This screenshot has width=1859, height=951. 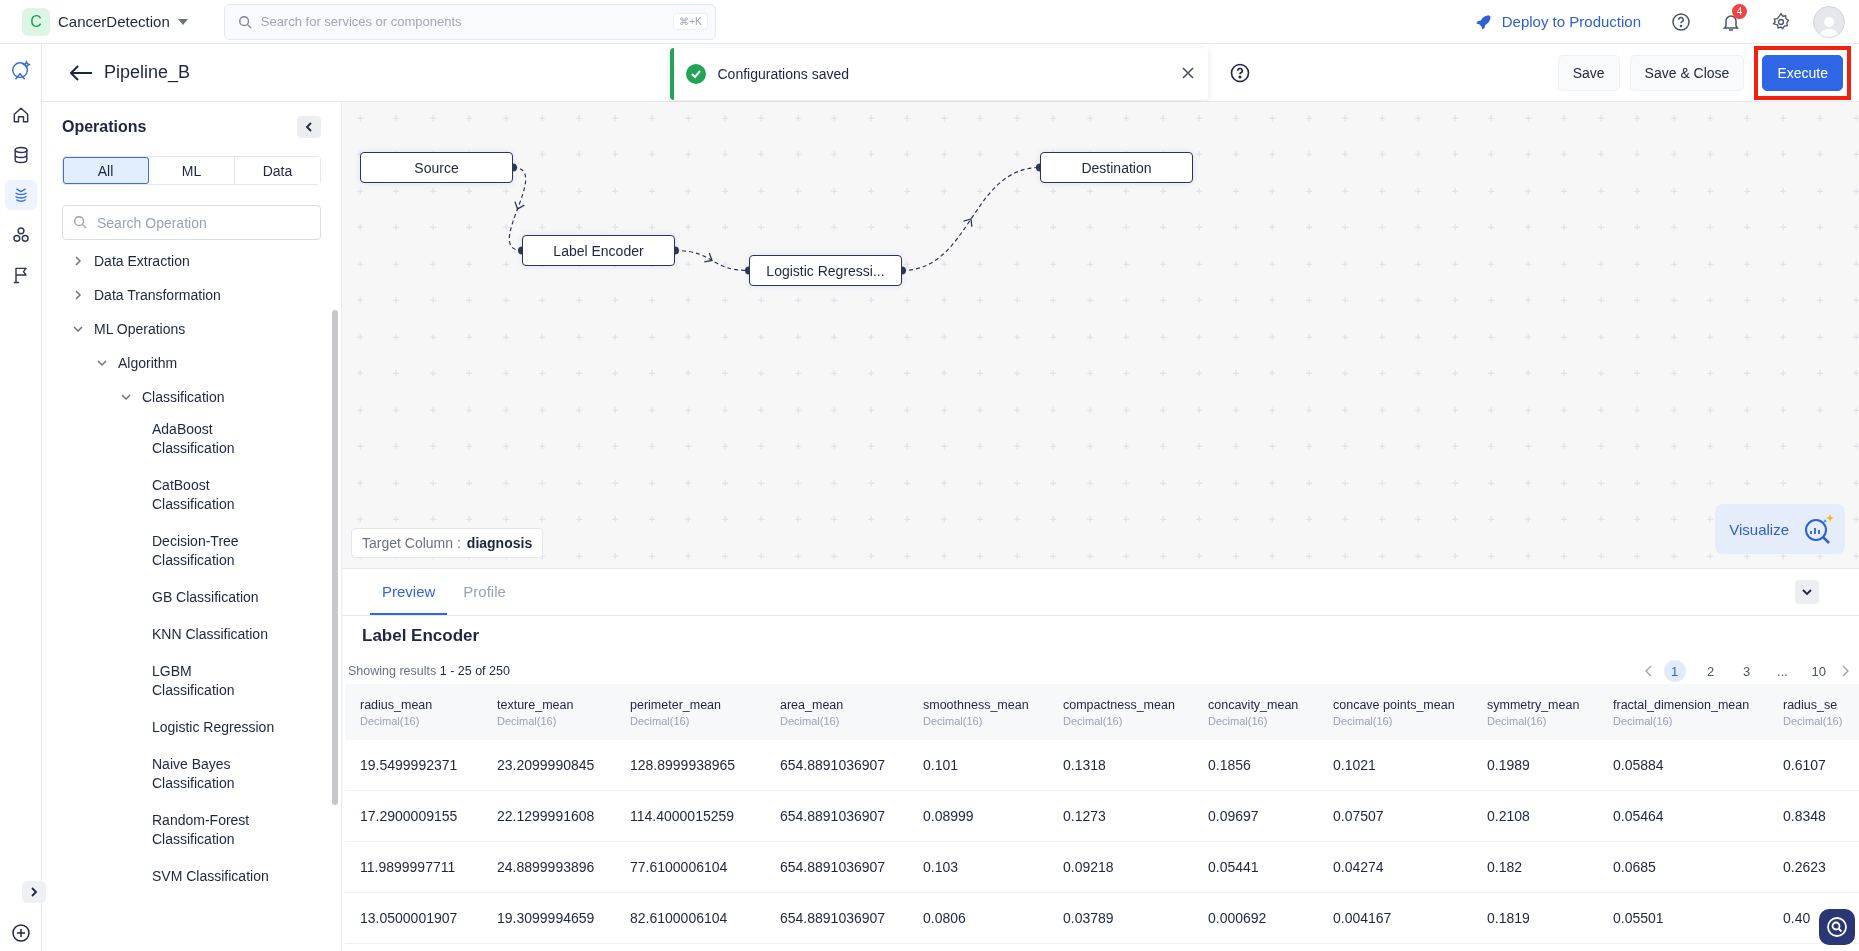 I want to click on column-name: area_mean, so click(x=812, y=704).